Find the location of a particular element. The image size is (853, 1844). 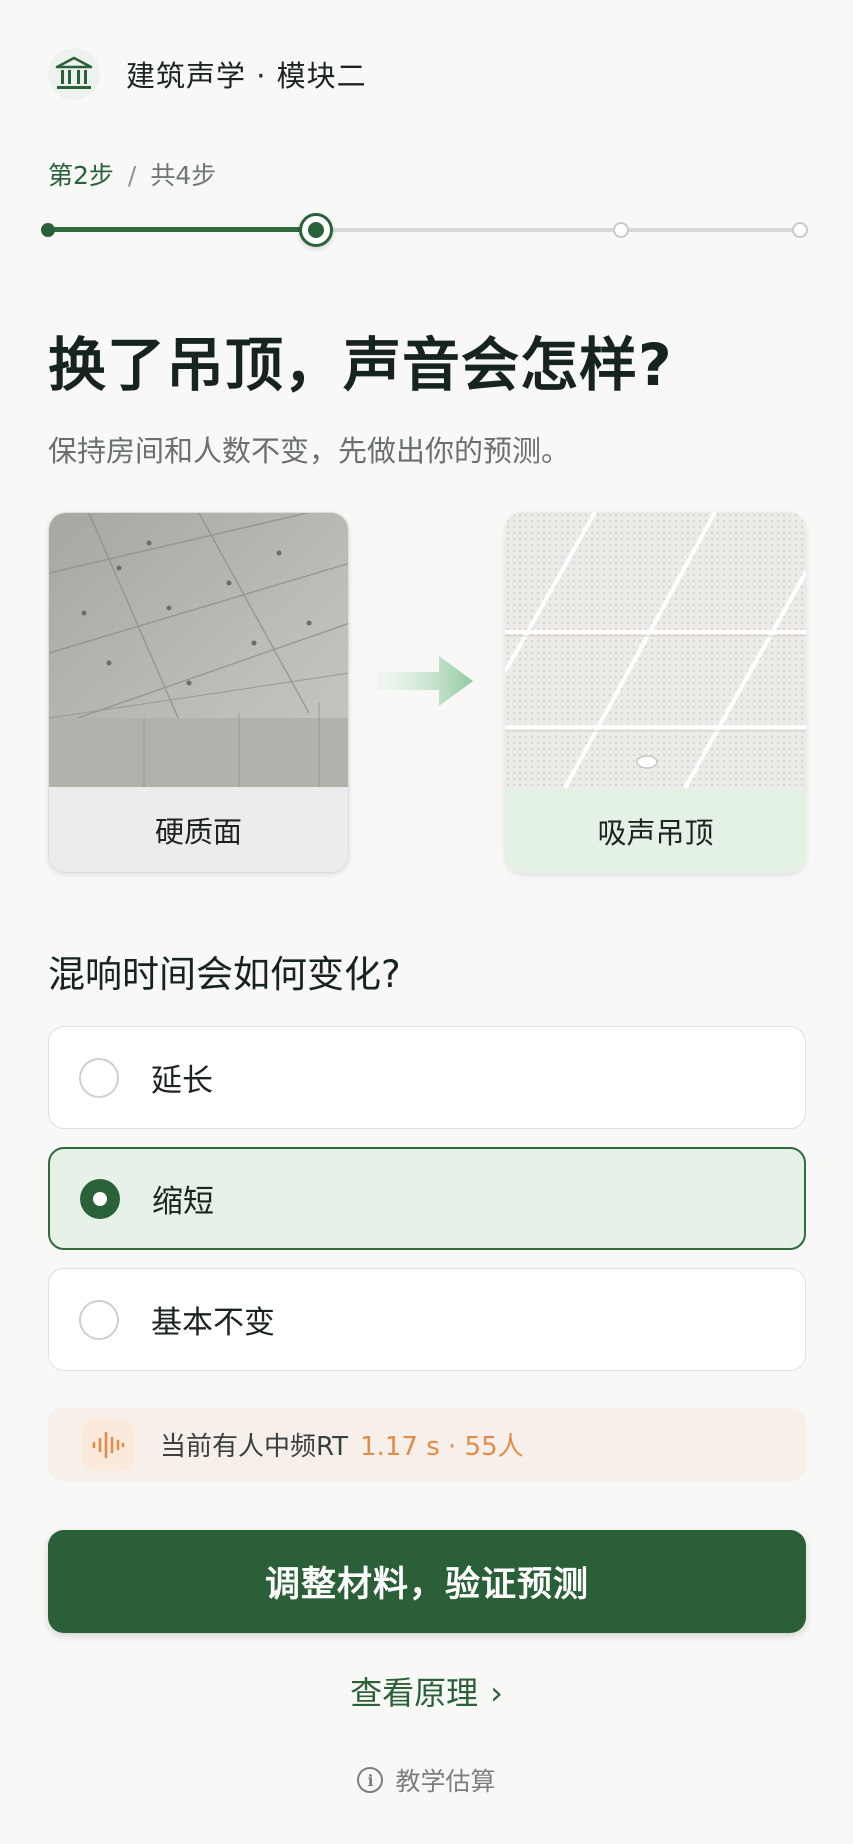

app-header: 建筑声学 · 模块二 is located at coordinates (207, 74).